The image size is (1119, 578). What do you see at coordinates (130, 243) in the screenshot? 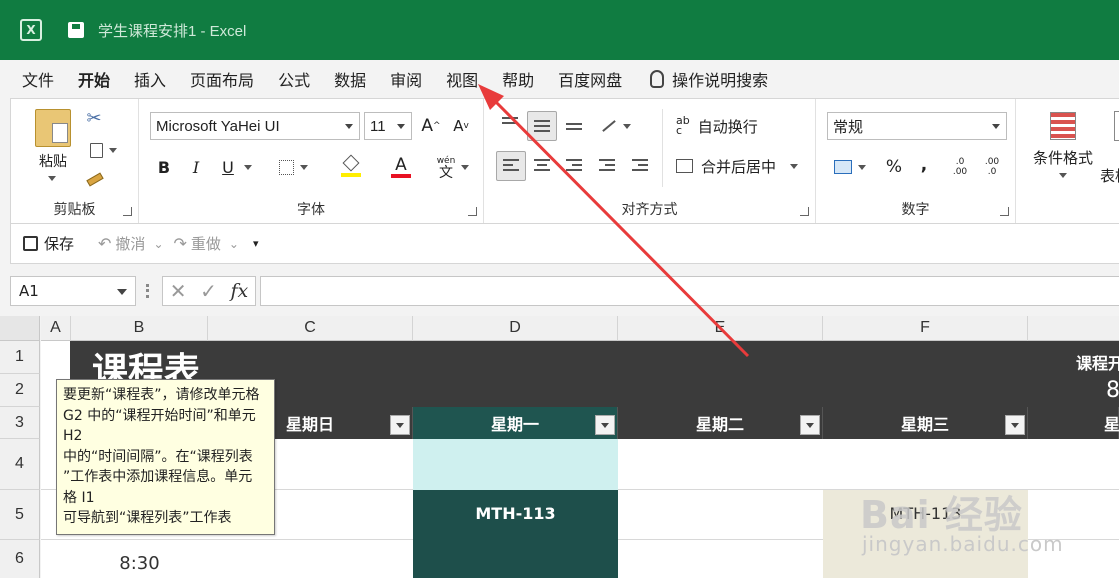
I see `undo-button: 撤消` at bounding box center [130, 243].